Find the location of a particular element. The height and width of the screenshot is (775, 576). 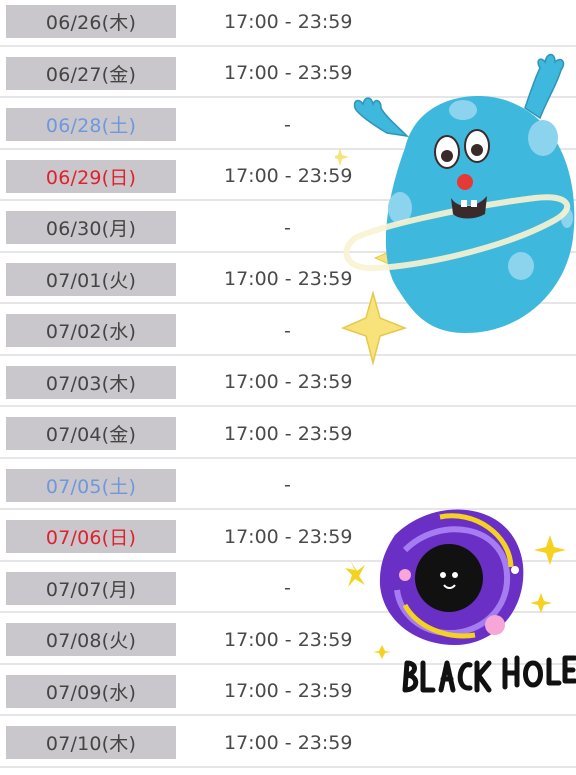

date-label: 07/02(水) is located at coordinates (91, 330).